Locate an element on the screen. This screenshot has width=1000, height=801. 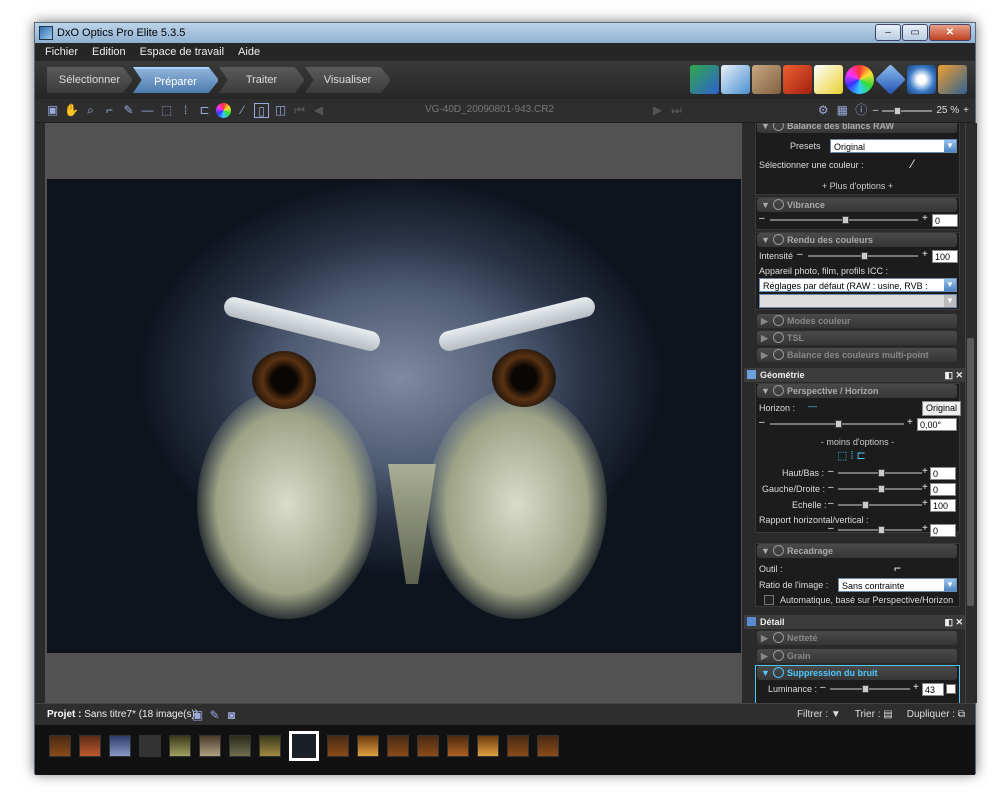
intensity-slider is located at coordinates (863, 256).